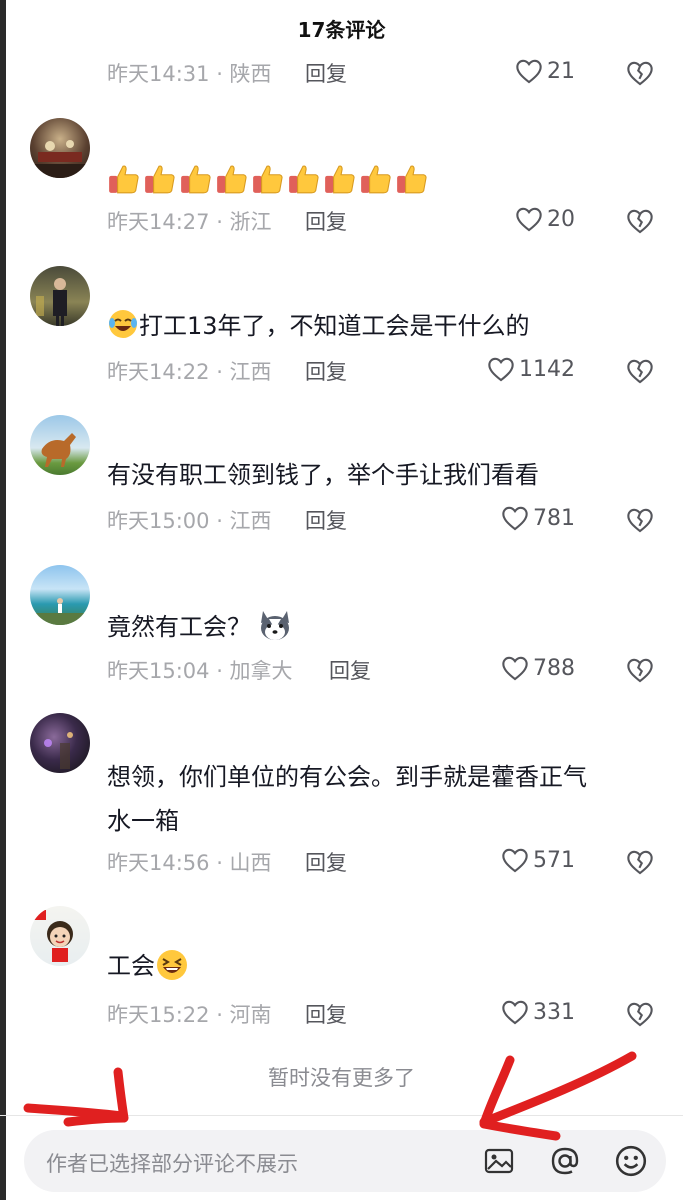 Image resolution: width=683 pixels, height=1200 pixels. I want to click on mention-button, so click(565, 1161).